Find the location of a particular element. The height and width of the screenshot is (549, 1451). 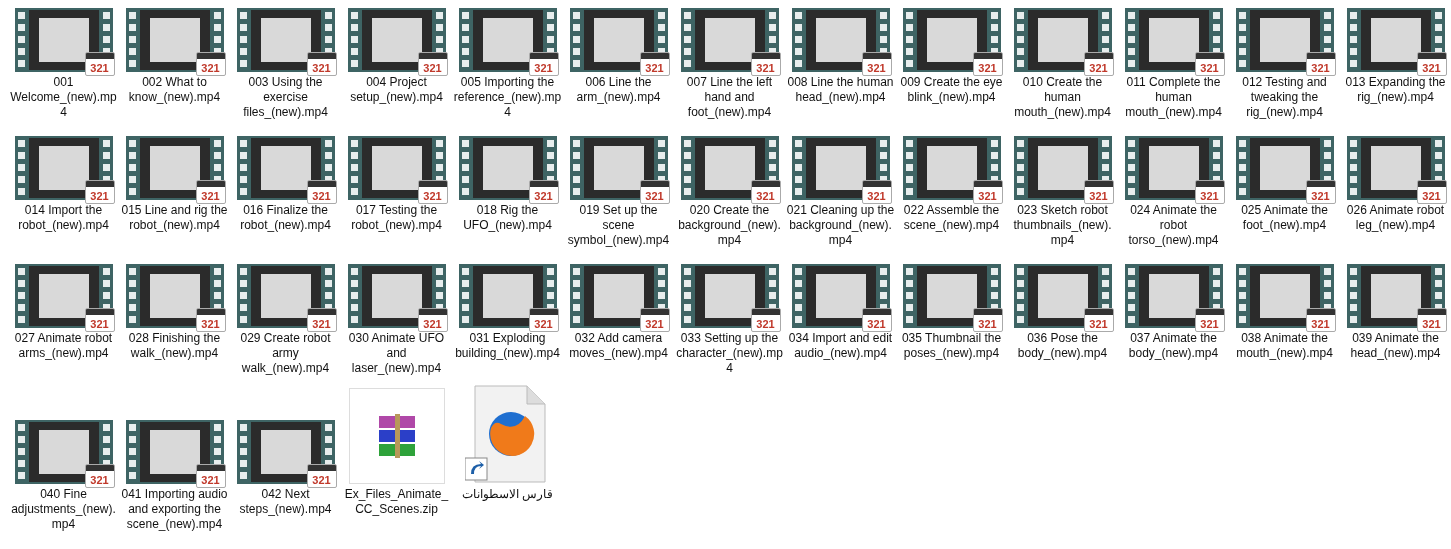

file-name: 039 Animate the head_(new).mp4 is located at coordinates (1395, 346).